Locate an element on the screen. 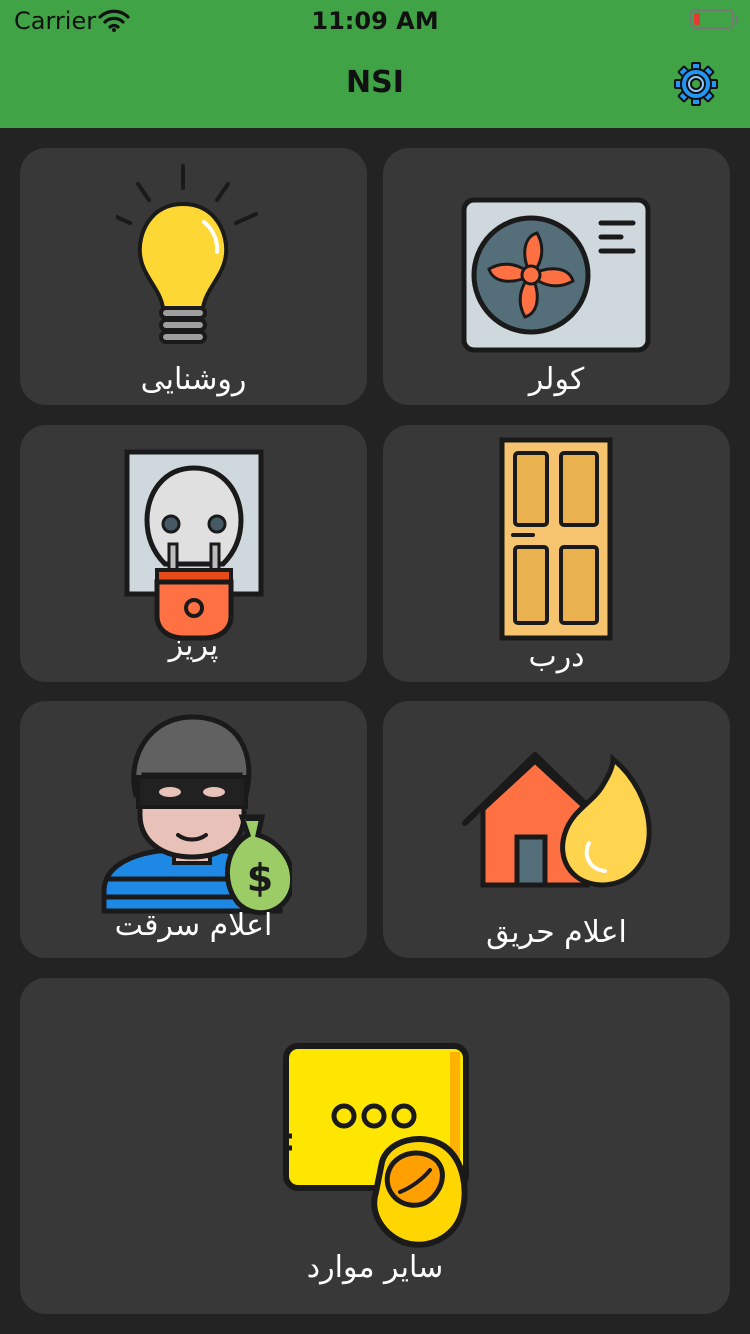  nav-bar: NSI is located at coordinates (375, 84).